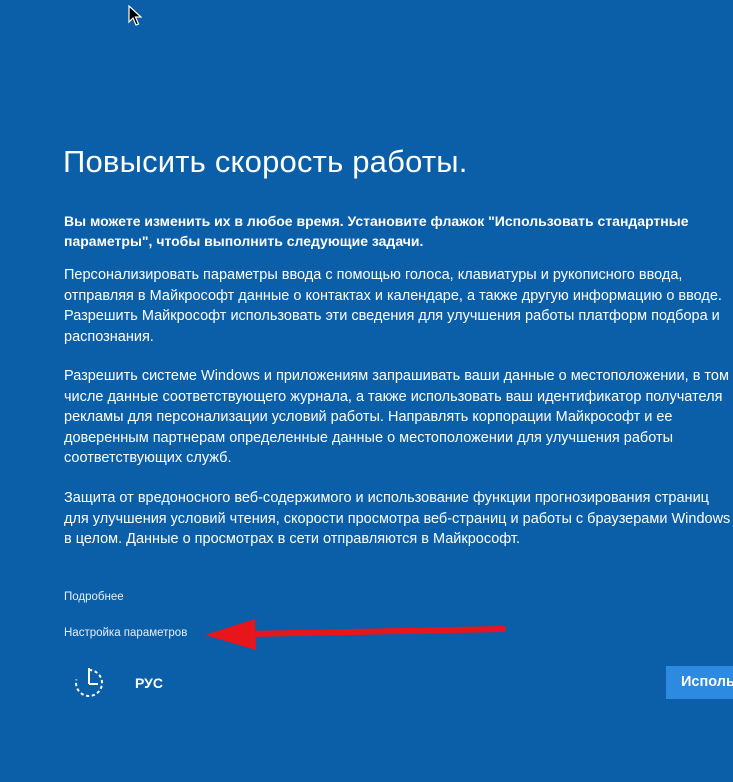  What do you see at coordinates (699, 682) in the screenshot?
I see `use-express-settings-button: Исполь` at bounding box center [699, 682].